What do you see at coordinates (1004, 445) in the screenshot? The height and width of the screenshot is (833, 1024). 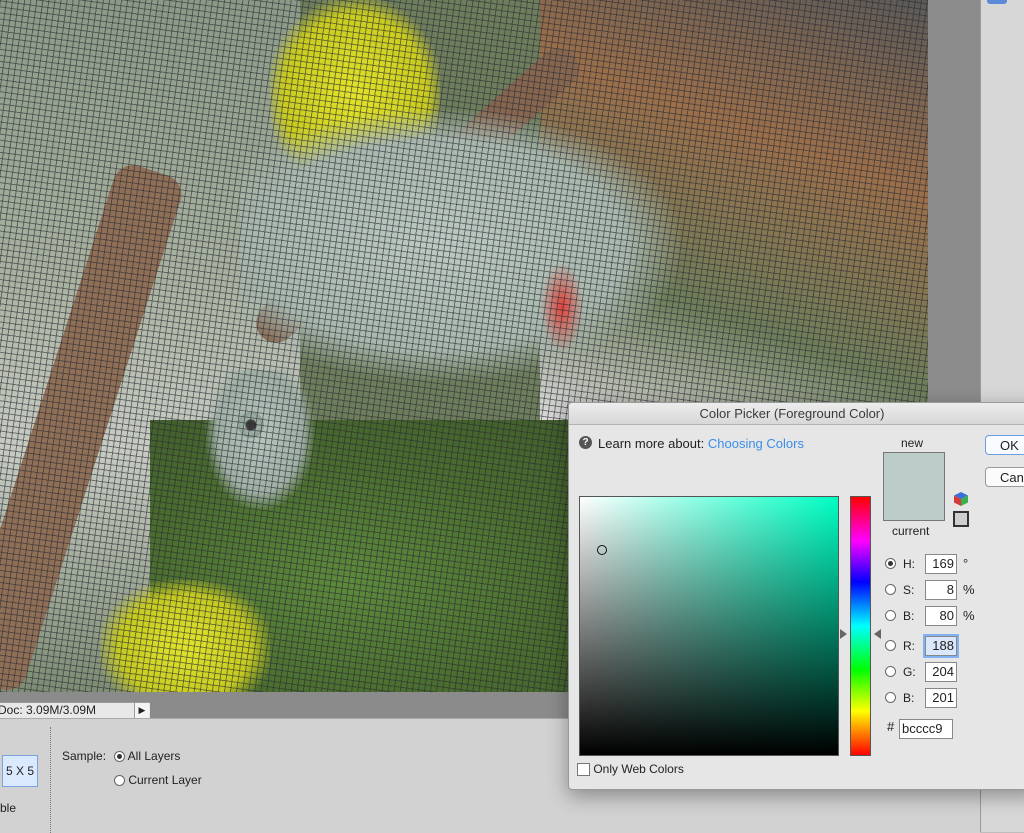 I see `ok-button: OK` at bounding box center [1004, 445].